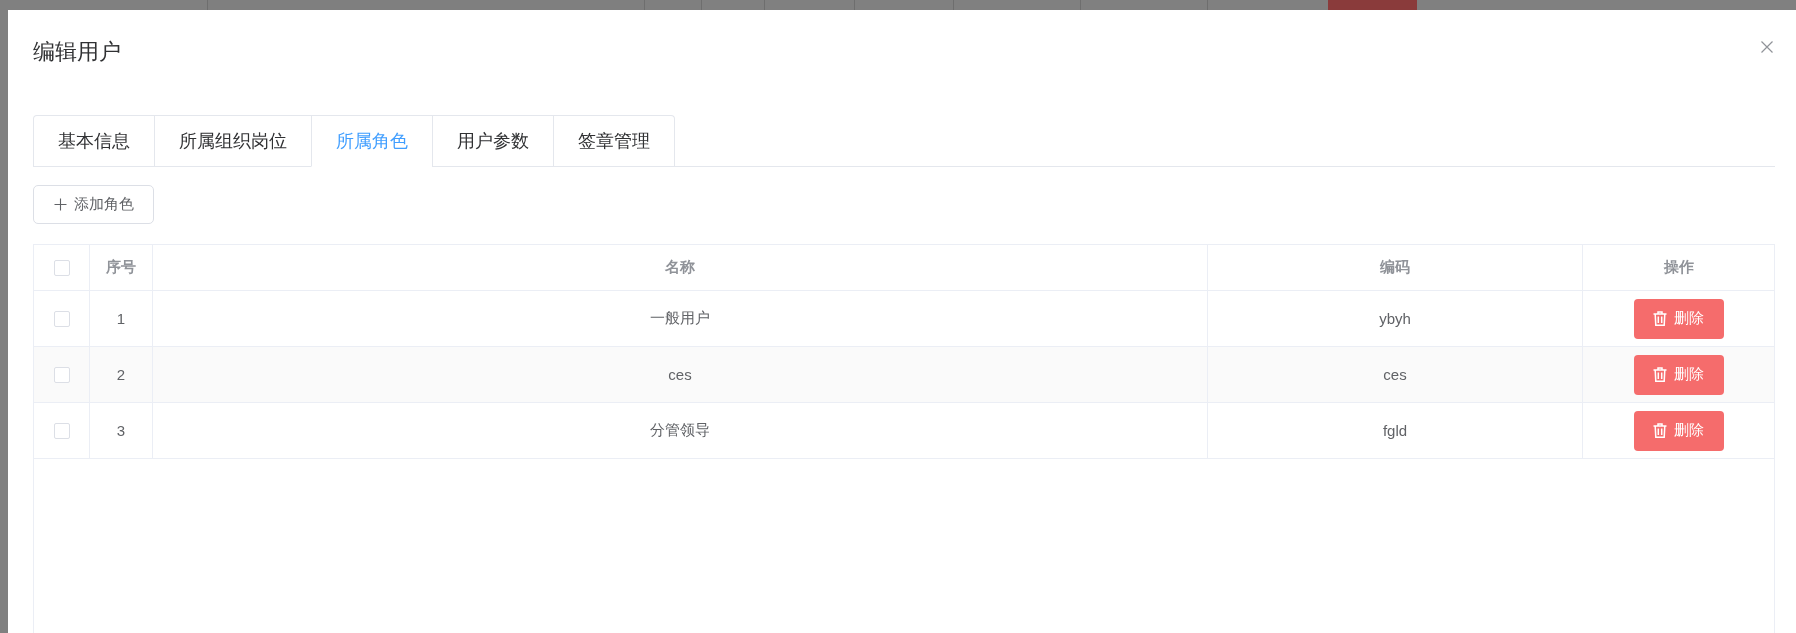 Image resolution: width=1796 pixels, height=633 pixels. I want to click on table-cell: fgld, so click(1395, 430).